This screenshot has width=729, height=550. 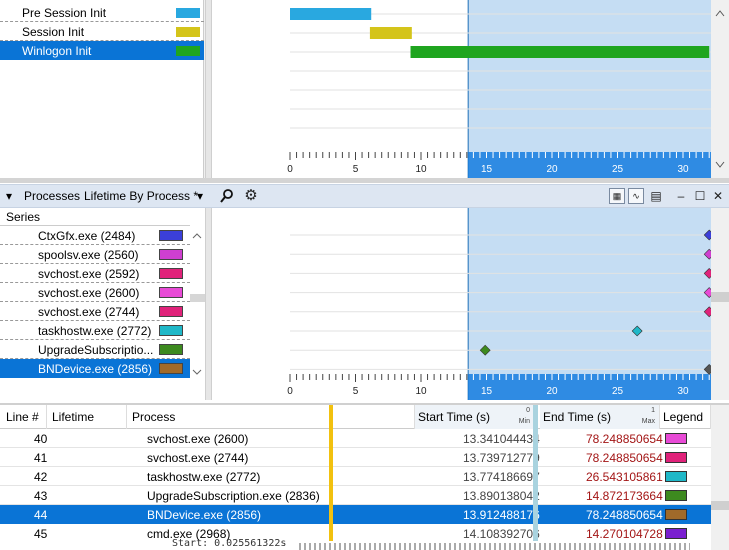 I want to click on phase-label: Pre Session Init, so click(x=64, y=13).